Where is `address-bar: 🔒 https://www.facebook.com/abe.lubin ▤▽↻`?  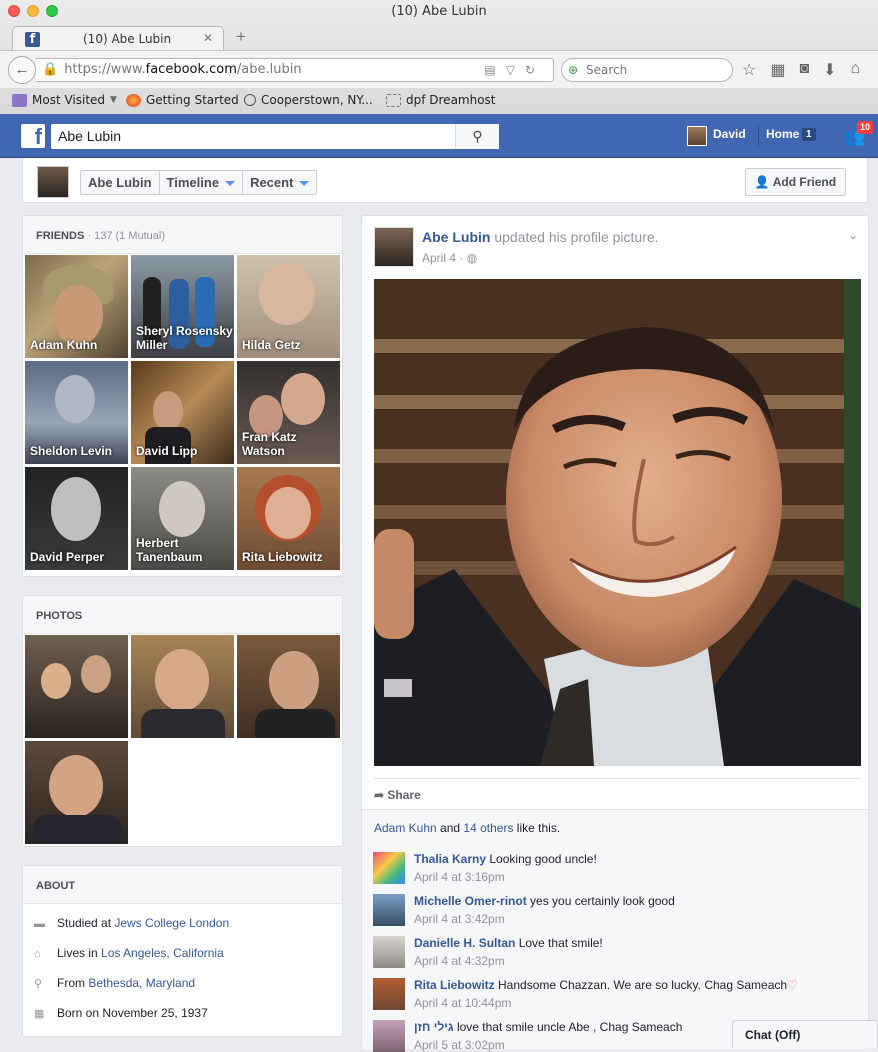
address-bar: 🔒 https://www.facebook.com/abe.lubin ▤▽↻ is located at coordinates (295, 70).